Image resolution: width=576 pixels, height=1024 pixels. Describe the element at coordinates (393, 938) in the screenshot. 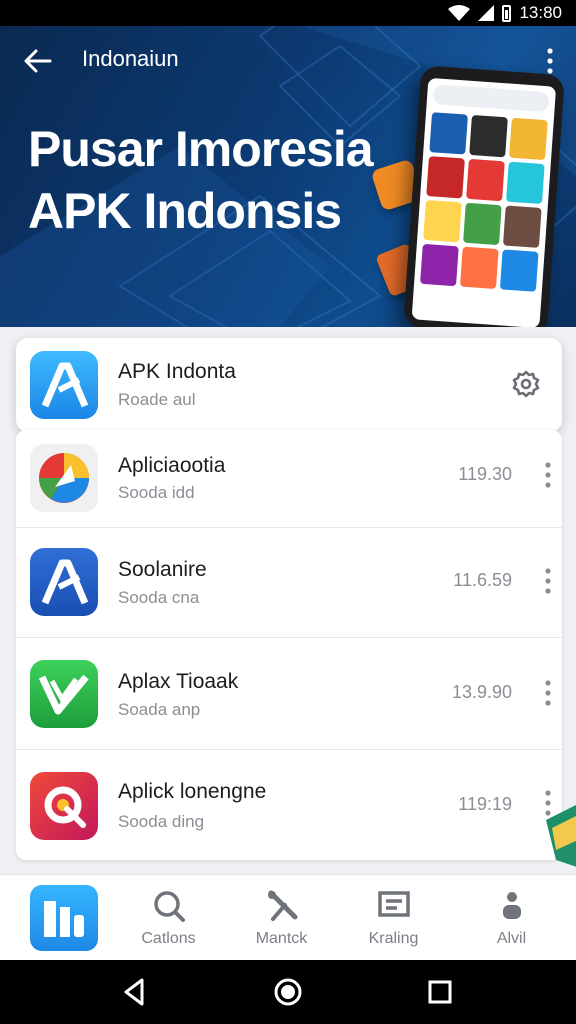

I see `nav-label: Kraling` at that location.